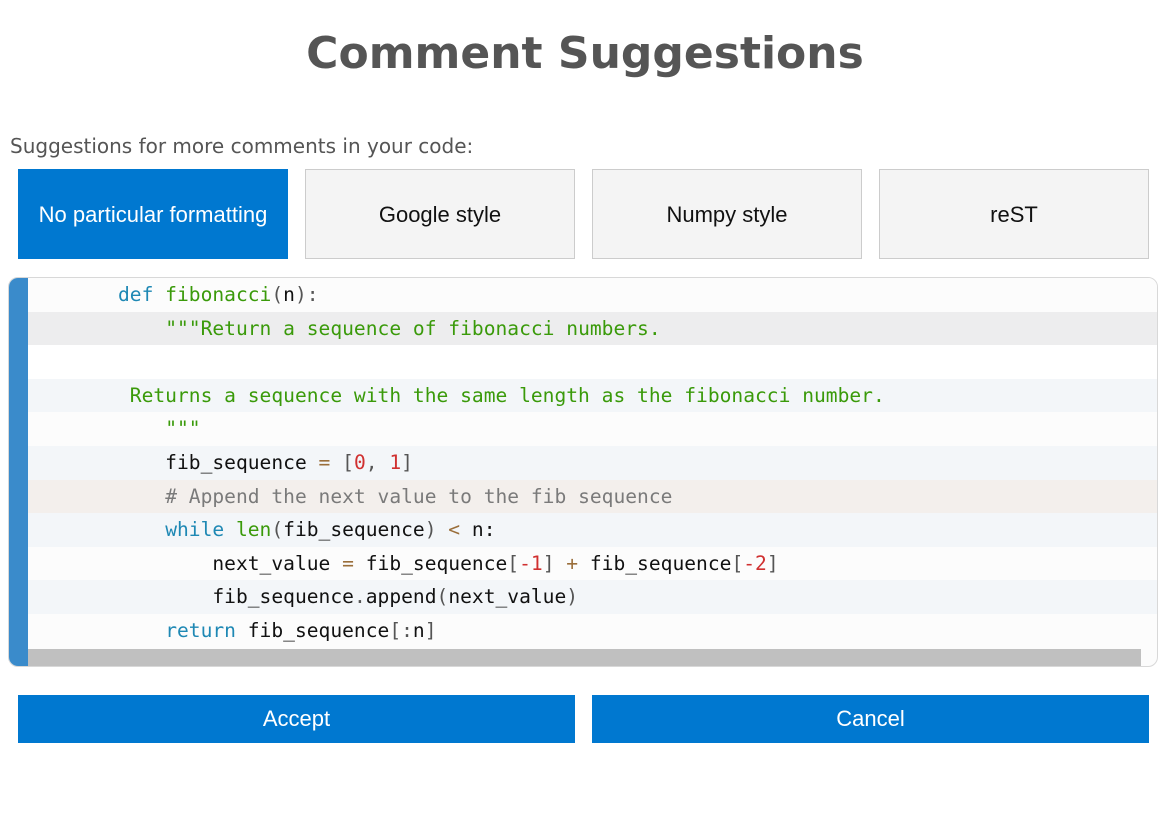 This screenshot has height=830, width=1176. I want to click on code-token: -2, so click(755, 563).